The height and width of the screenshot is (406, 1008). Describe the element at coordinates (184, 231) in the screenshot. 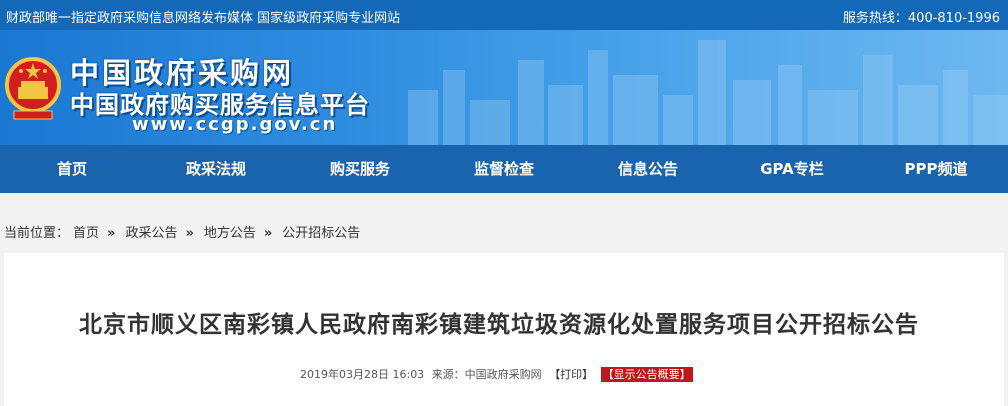

I see `breadcrumb: 当前位置： 首页 » 政采公告 » 地方公告 » 公开招标公告` at that location.